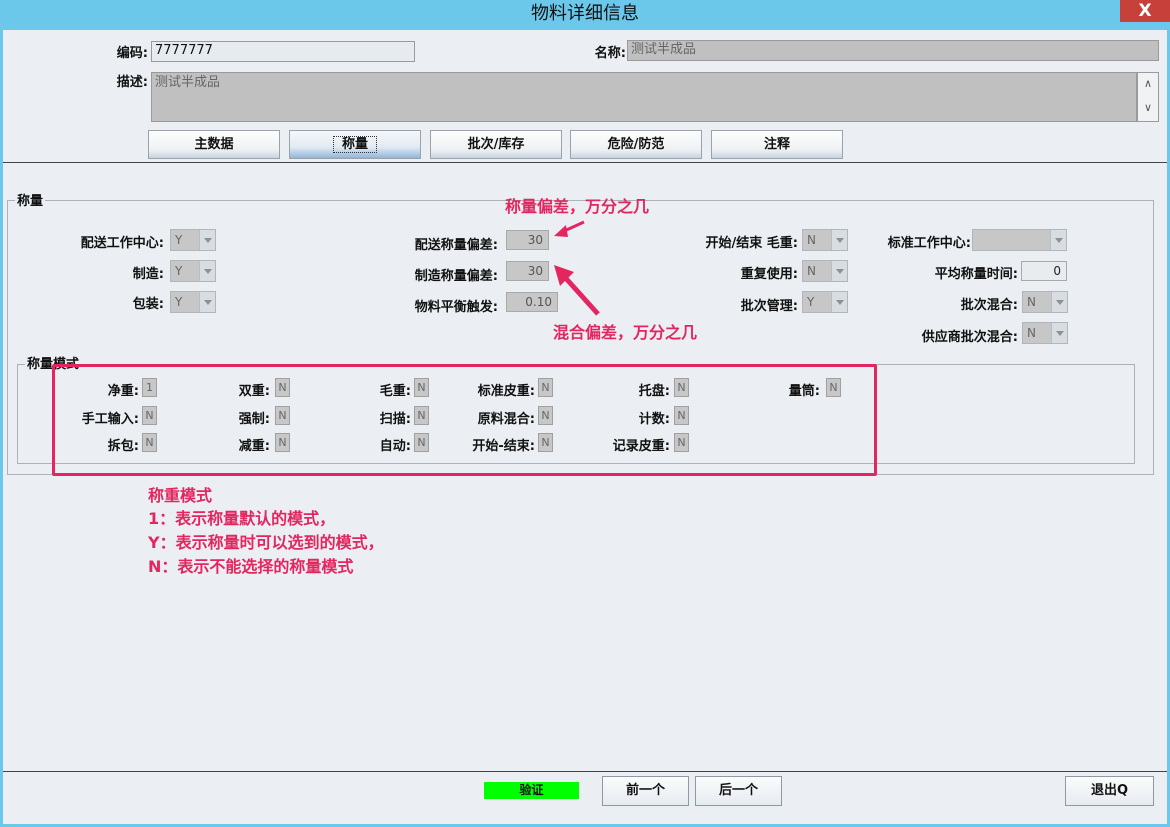 The width and height of the screenshot is (1170, 827). Describe the element at coordinates (769, 274) in the screenshot. I see `reuse-label: 重复使用:` at that location.